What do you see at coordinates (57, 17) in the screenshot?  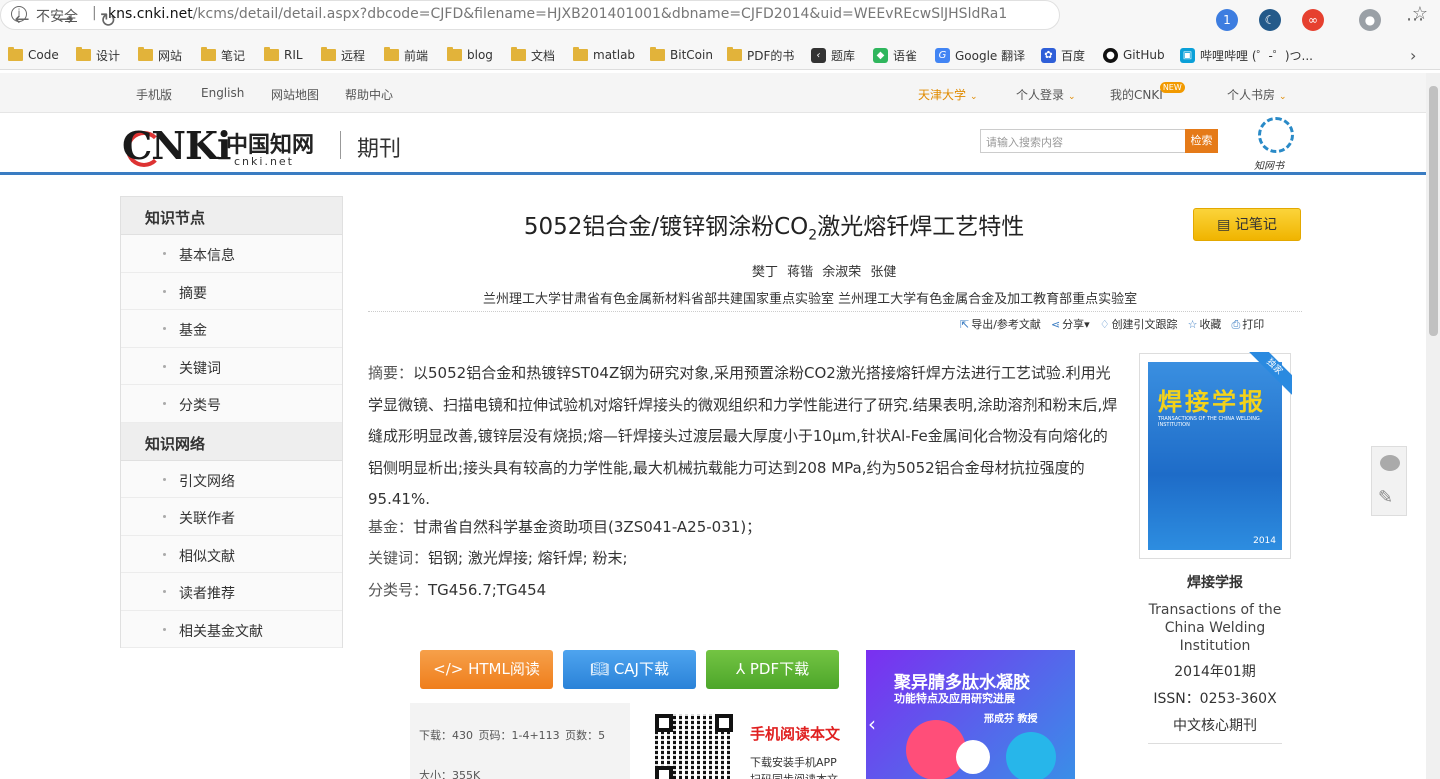 I see `security-label: 不安全` at bounding box center [57, 17].